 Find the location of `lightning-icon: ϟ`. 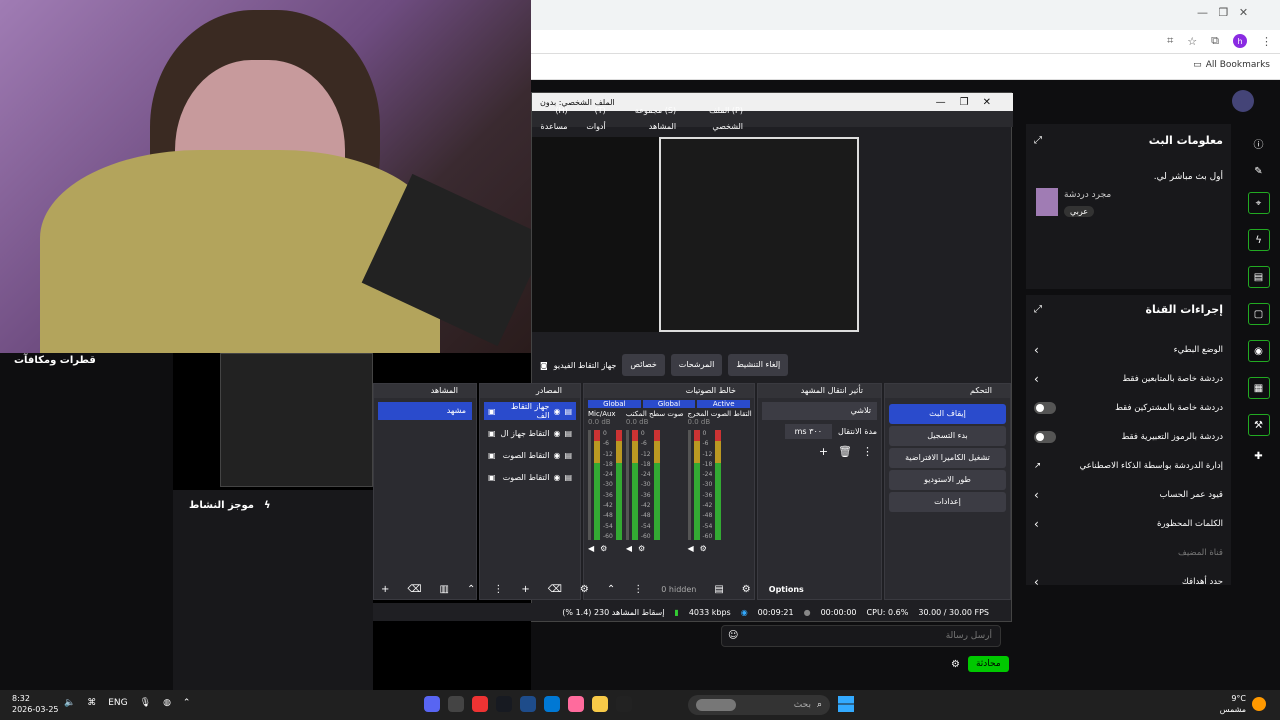

lightning-icon: ϟ is located at coordinates (1258, 240).